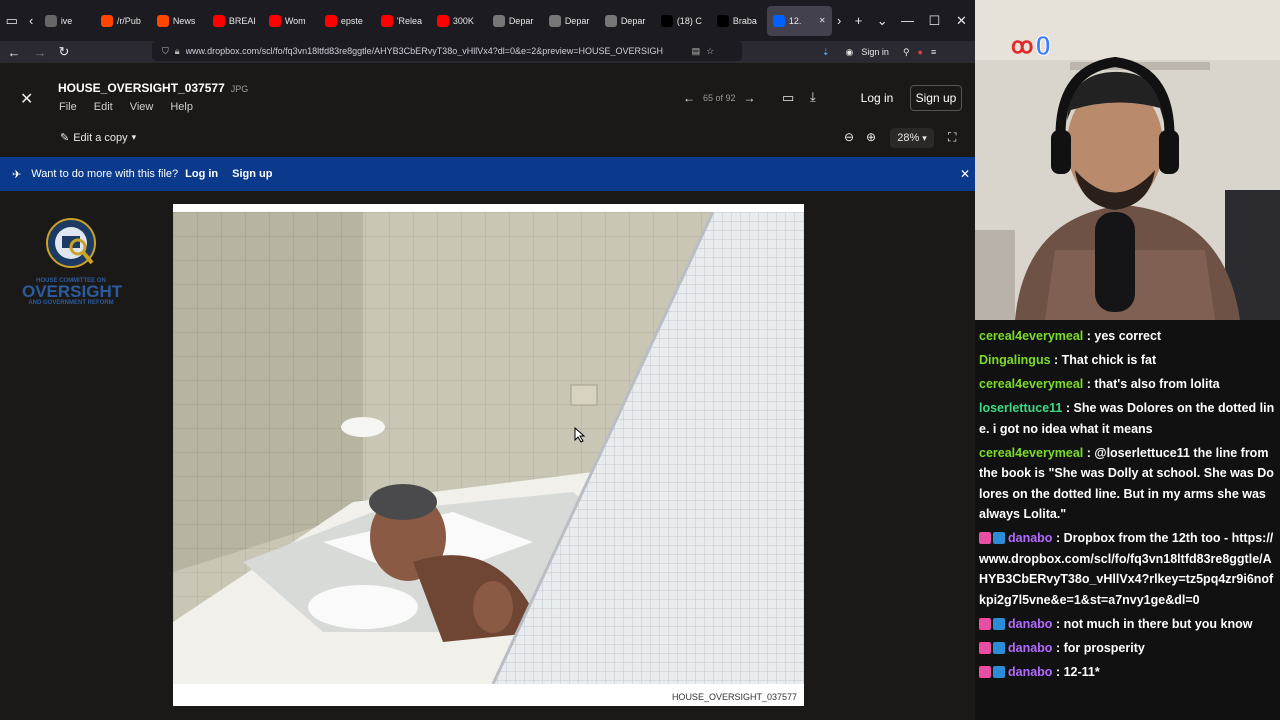  I want to click on webcam-feed: ꝏ 0, so click(1127, 160).